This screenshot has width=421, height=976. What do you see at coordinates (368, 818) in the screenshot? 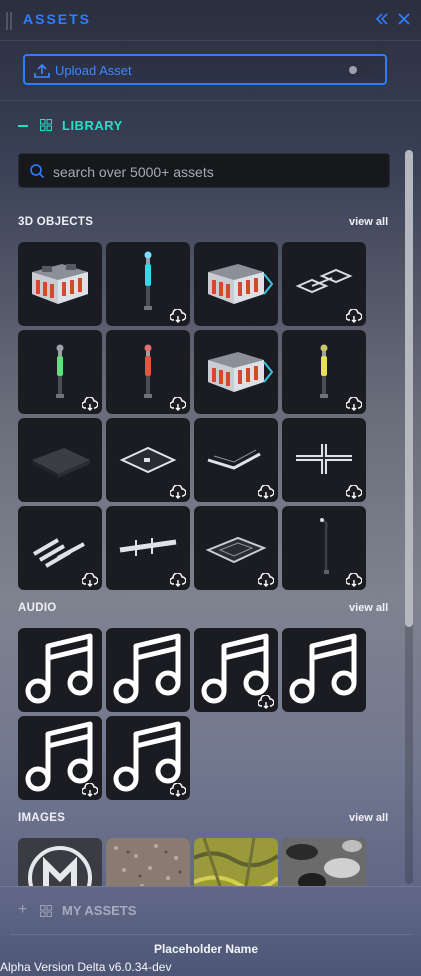
I see `view-all-images: view all` at bounding box center [368, 818].